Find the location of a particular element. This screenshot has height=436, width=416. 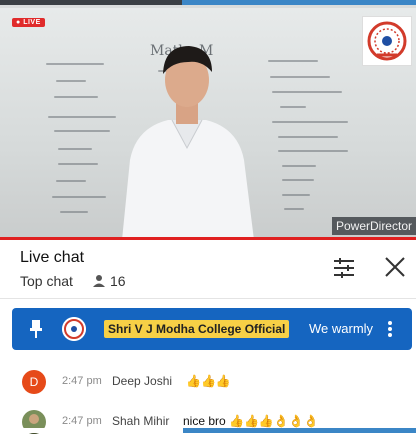

viewer-count-value: 16 is located at coordinates (118, 281).